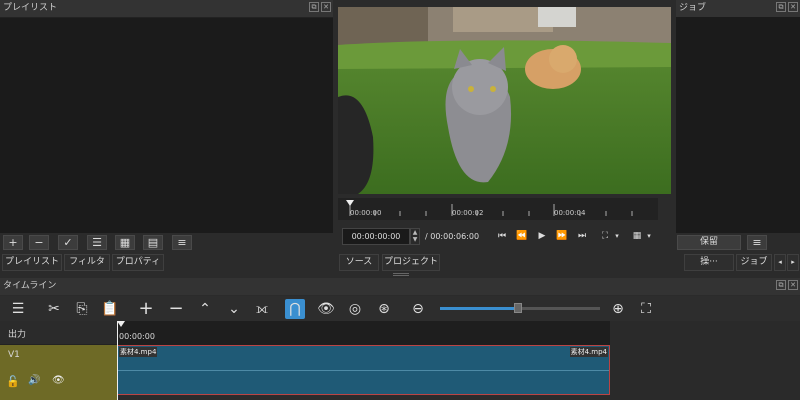 This screenshot has width=800, height=400. I want to click on split-icon: ⟗, so click(262, 309).